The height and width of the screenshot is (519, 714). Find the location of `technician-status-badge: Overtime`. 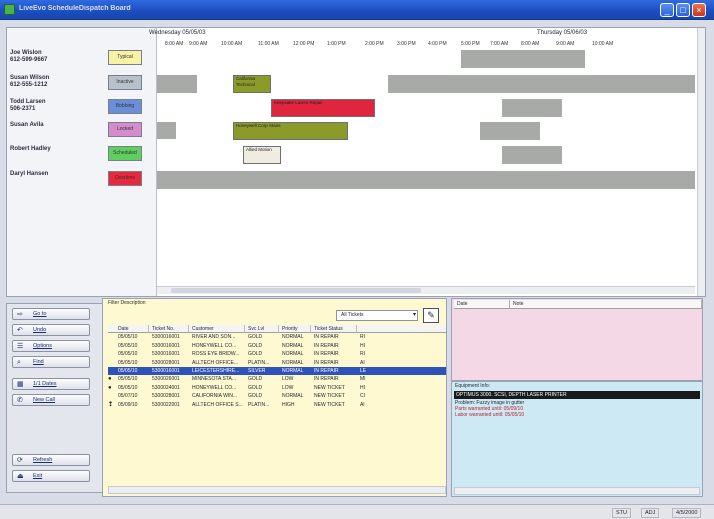

technician-status-badge: Overtime is located at coordinates (125, 178).